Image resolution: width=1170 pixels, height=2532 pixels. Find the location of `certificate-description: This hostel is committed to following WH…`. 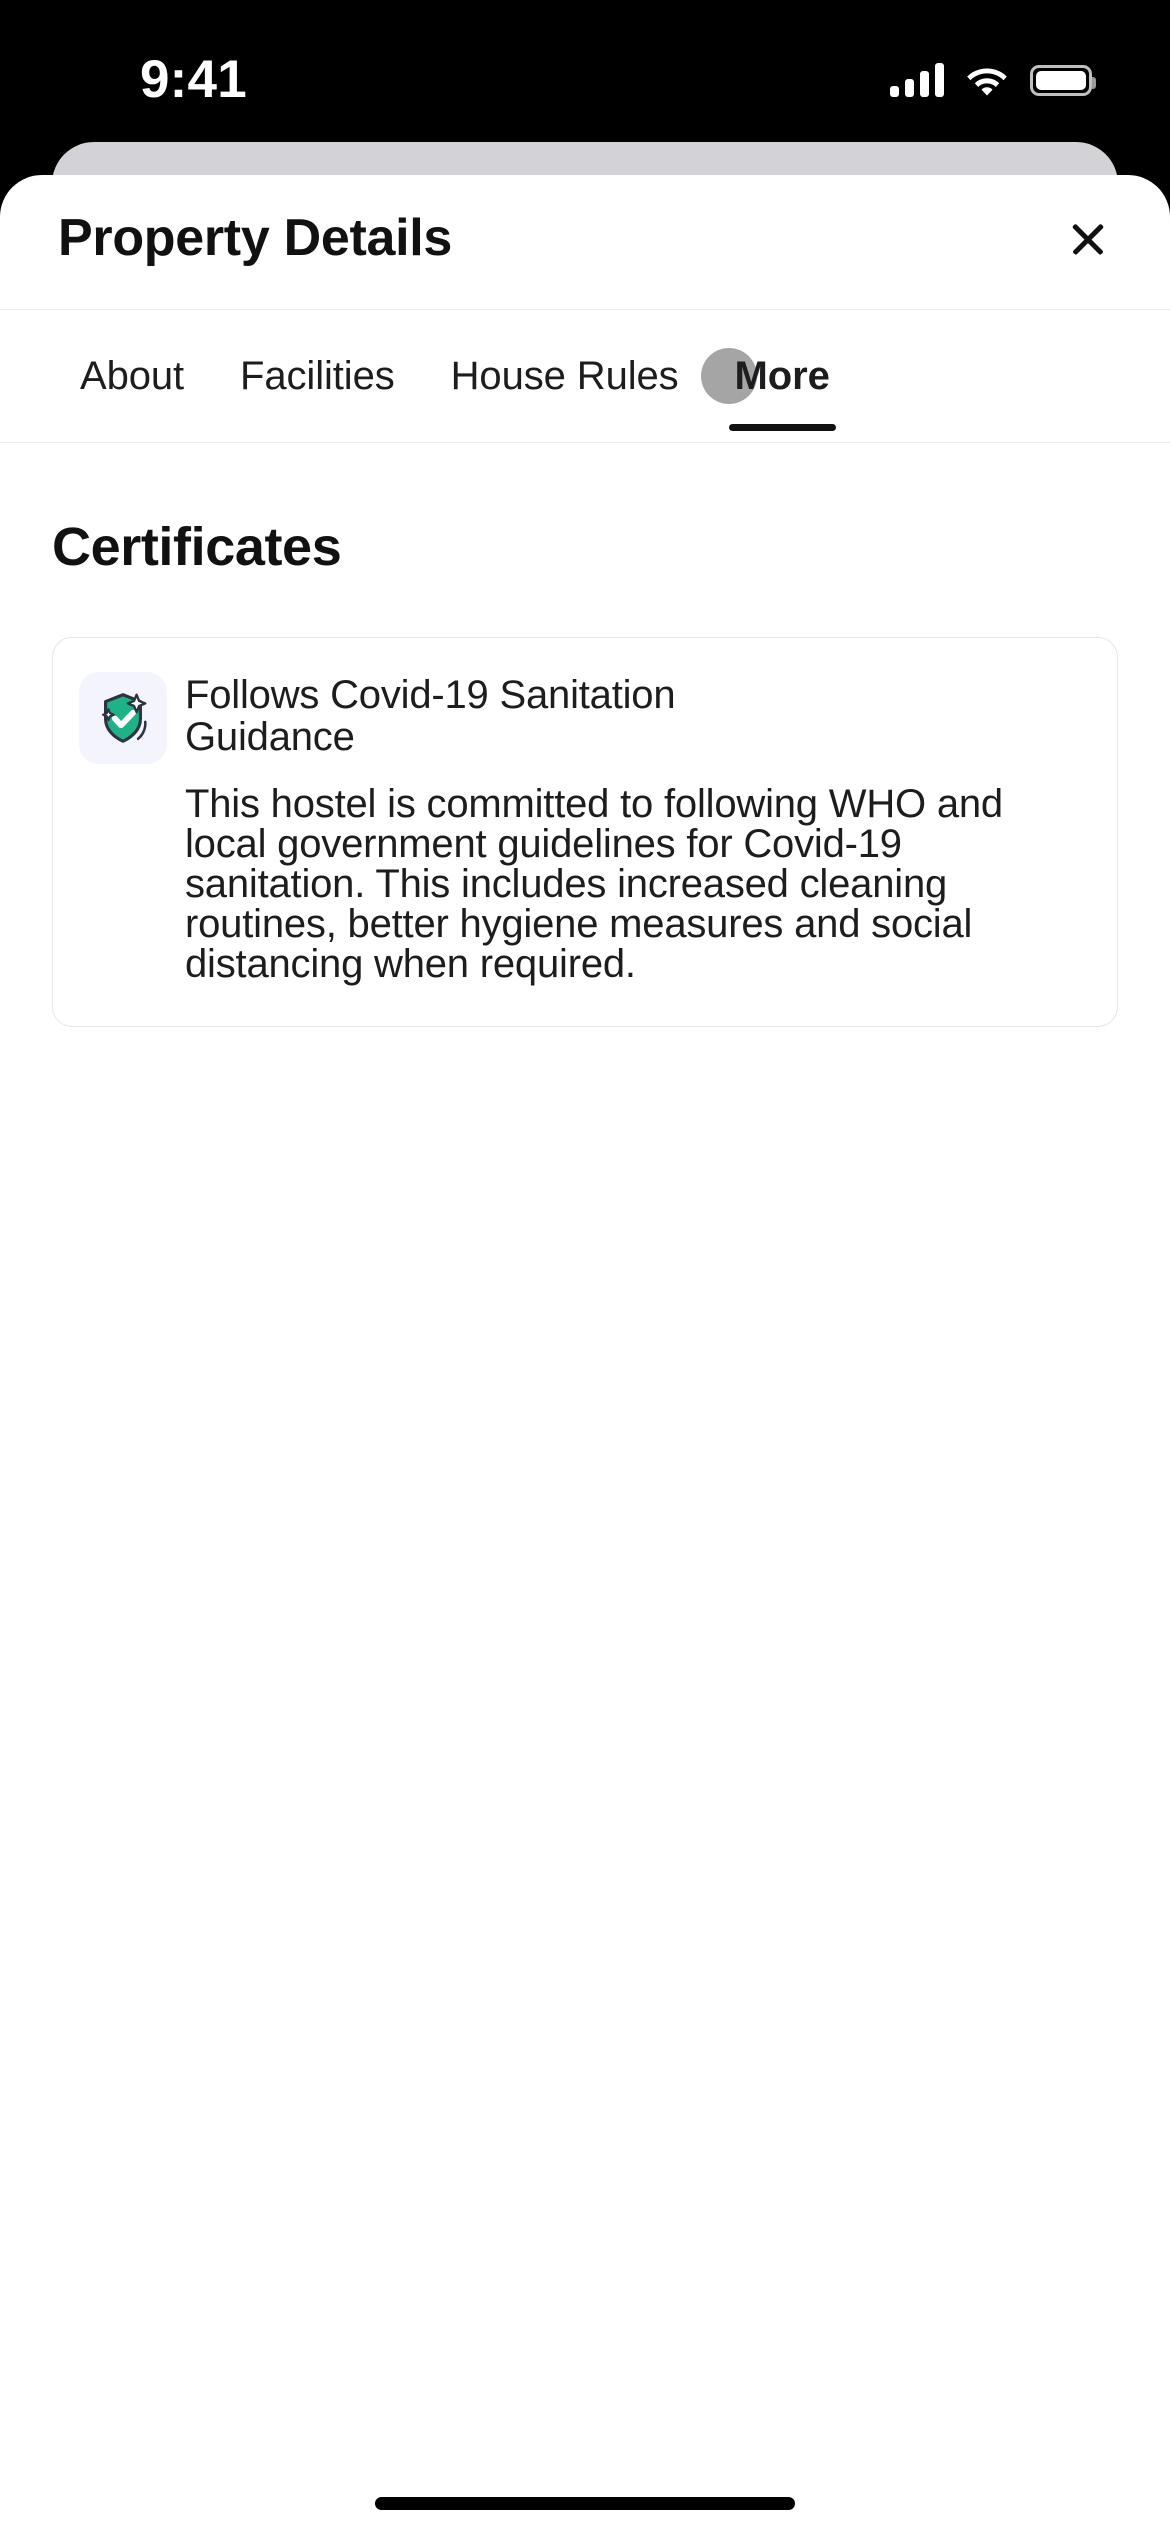

certificate-description: This hostel is committed to following WH… is located at coordinates (594, 884).